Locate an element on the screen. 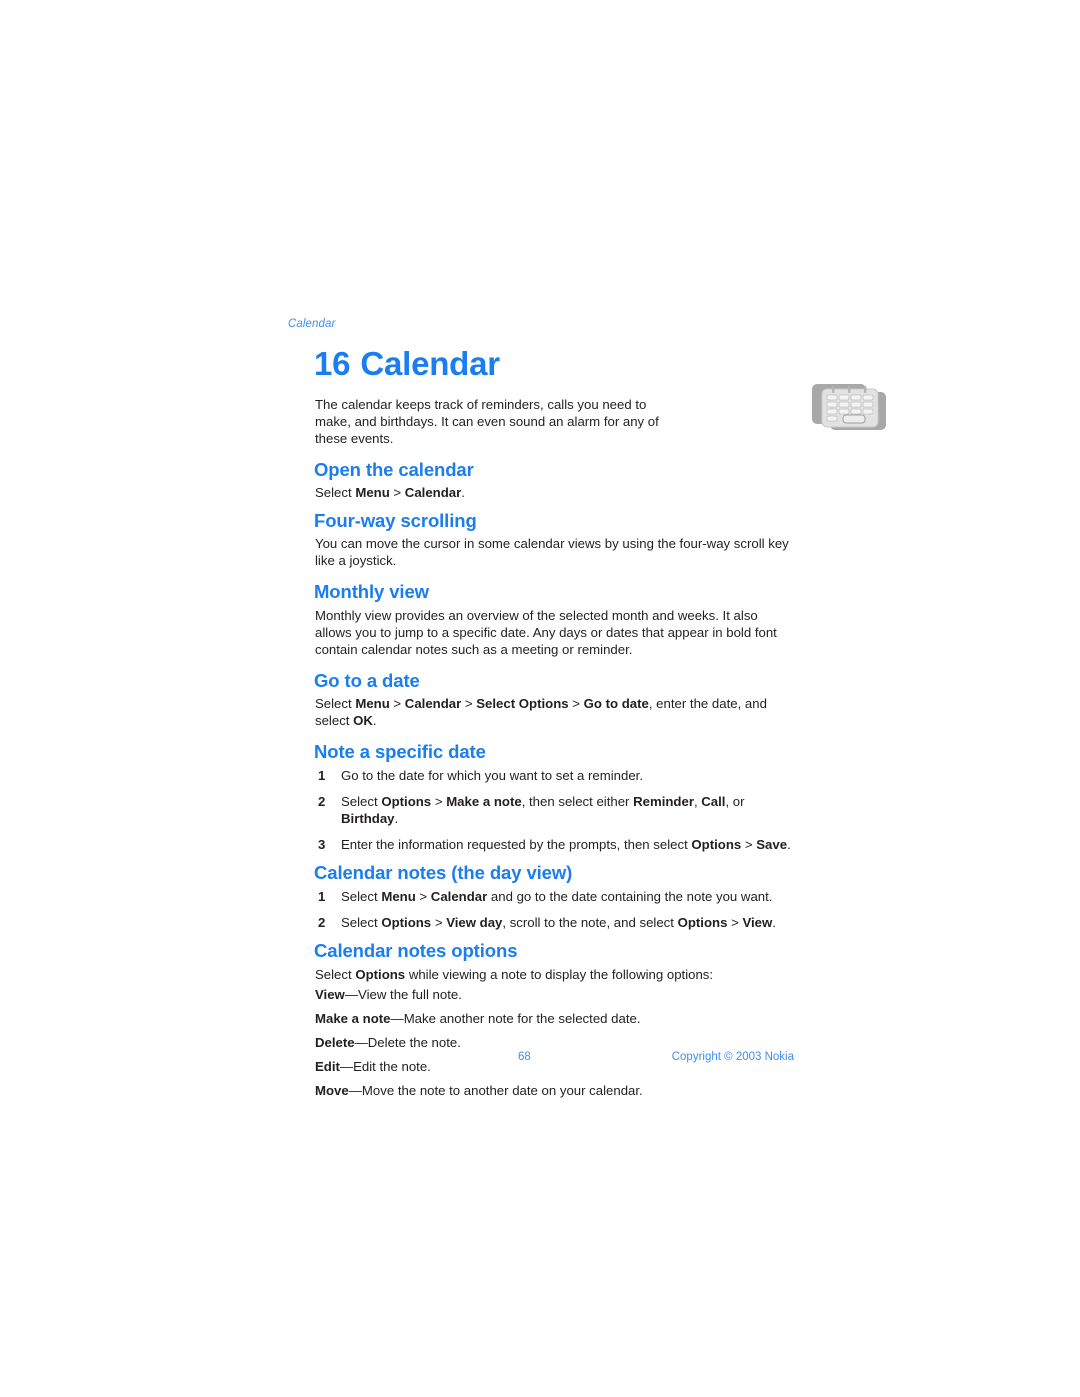  option-term: Make a note is located at coordinates (353, 1018).